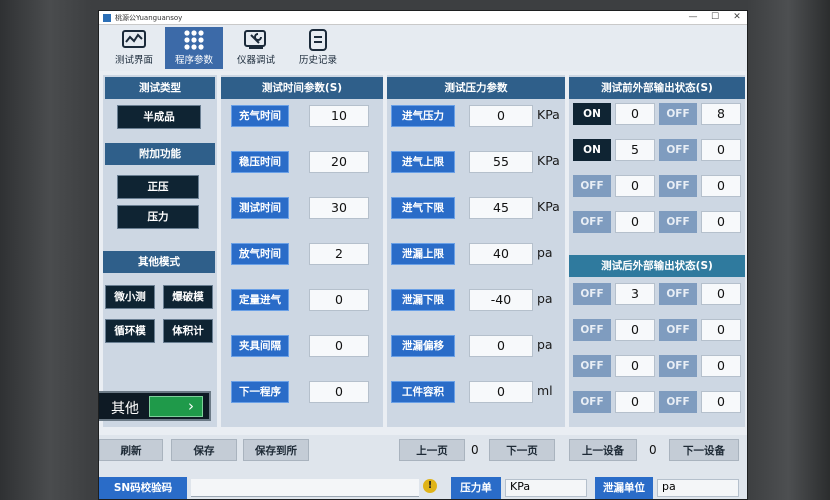  I want to click on tab-instrument-debug: 仪器调试, so click(256, 48).